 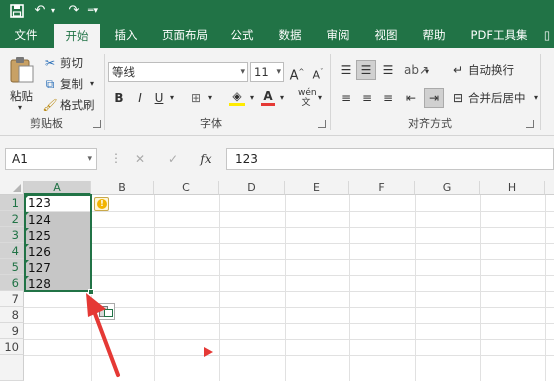 I want to click on orientation-dropdown-icon: ▾, so click(x=427, y=72).